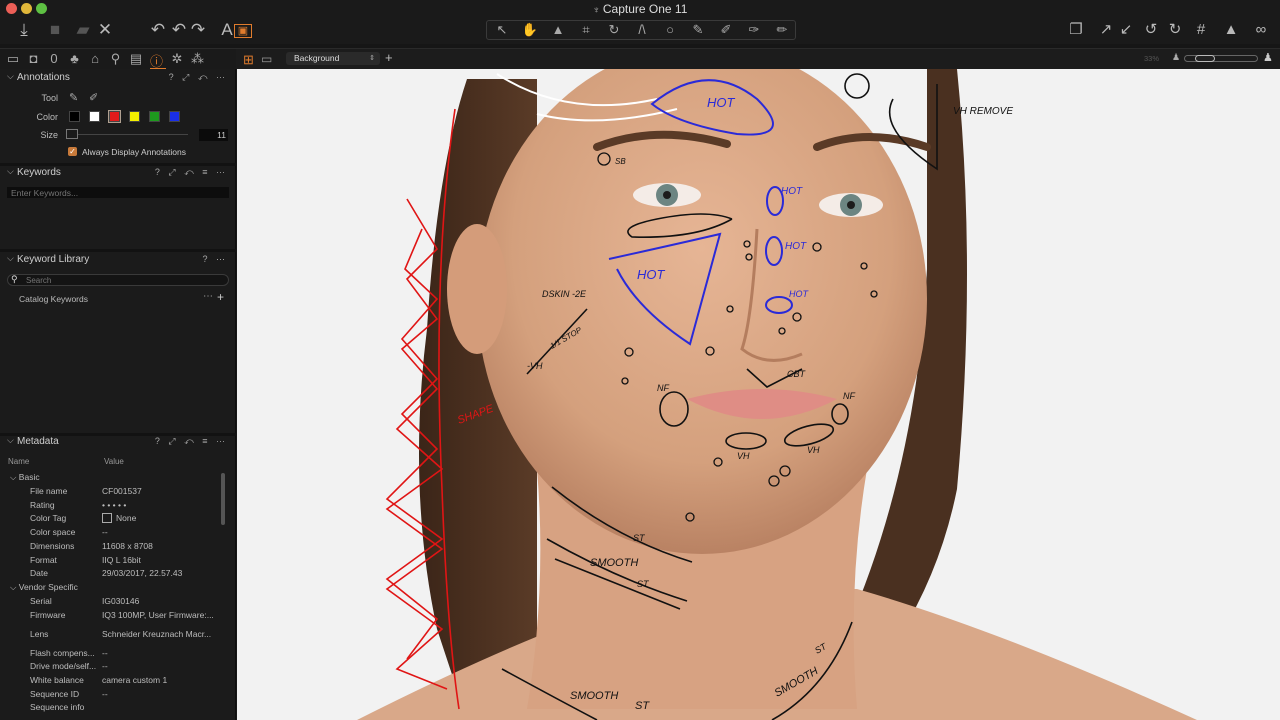 Image resolution: width=1280 pixels, height=720 pixels. What do you see at coordinates (177, 59) in the screenshot?
I see `output-tab: ✲` at bounding box center [177, 59].